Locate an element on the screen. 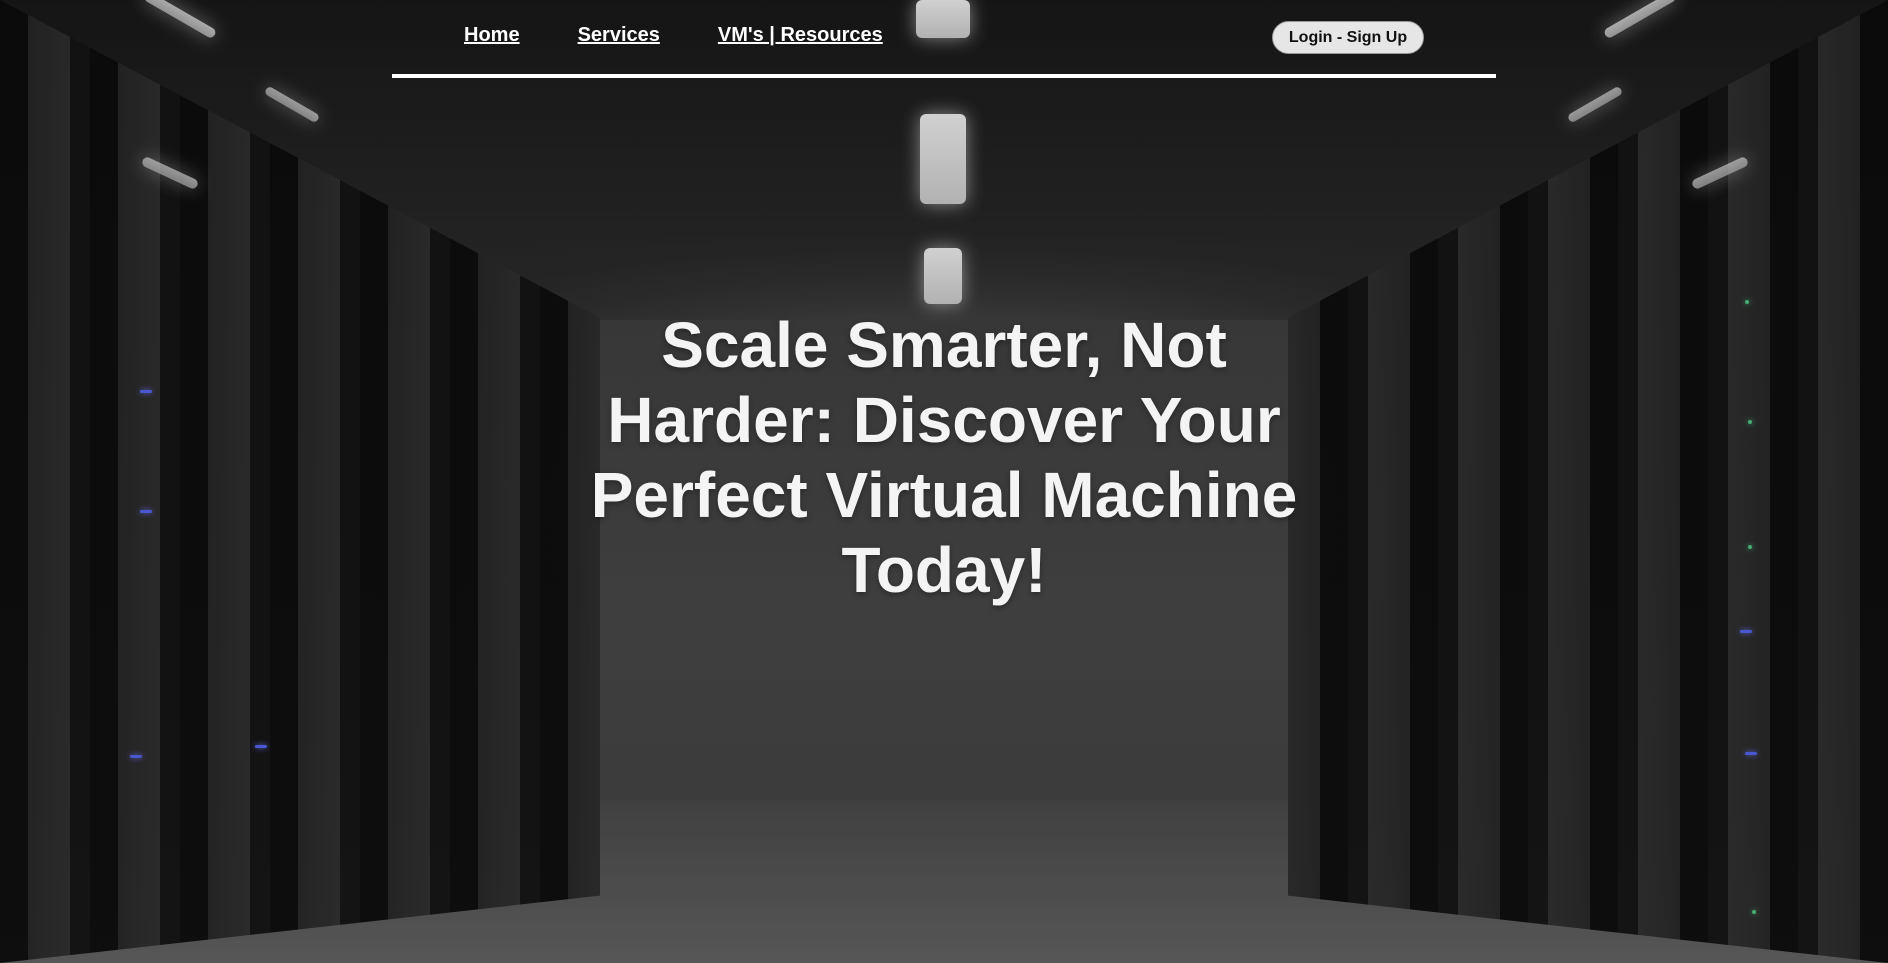 The image size is (1888, 963). nav-link-services: Services is located at coordinates (619, 35).